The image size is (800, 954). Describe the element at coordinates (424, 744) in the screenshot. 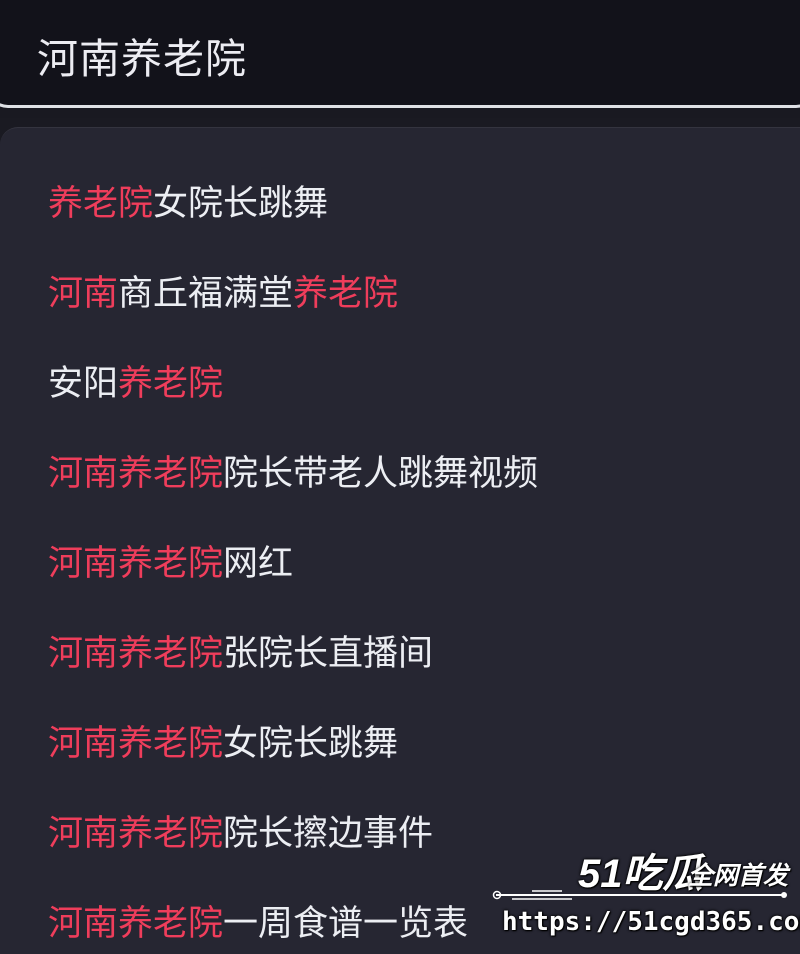

I see `suggestion-item: 河南养老院女院长跳舞` at that location.